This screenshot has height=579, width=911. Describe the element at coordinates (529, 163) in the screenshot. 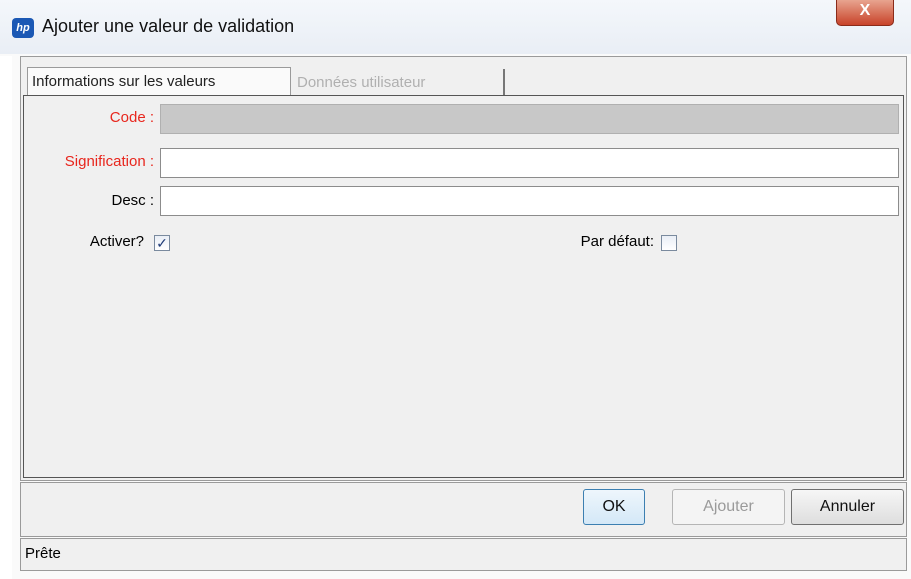

I see `signification-field` at that location.